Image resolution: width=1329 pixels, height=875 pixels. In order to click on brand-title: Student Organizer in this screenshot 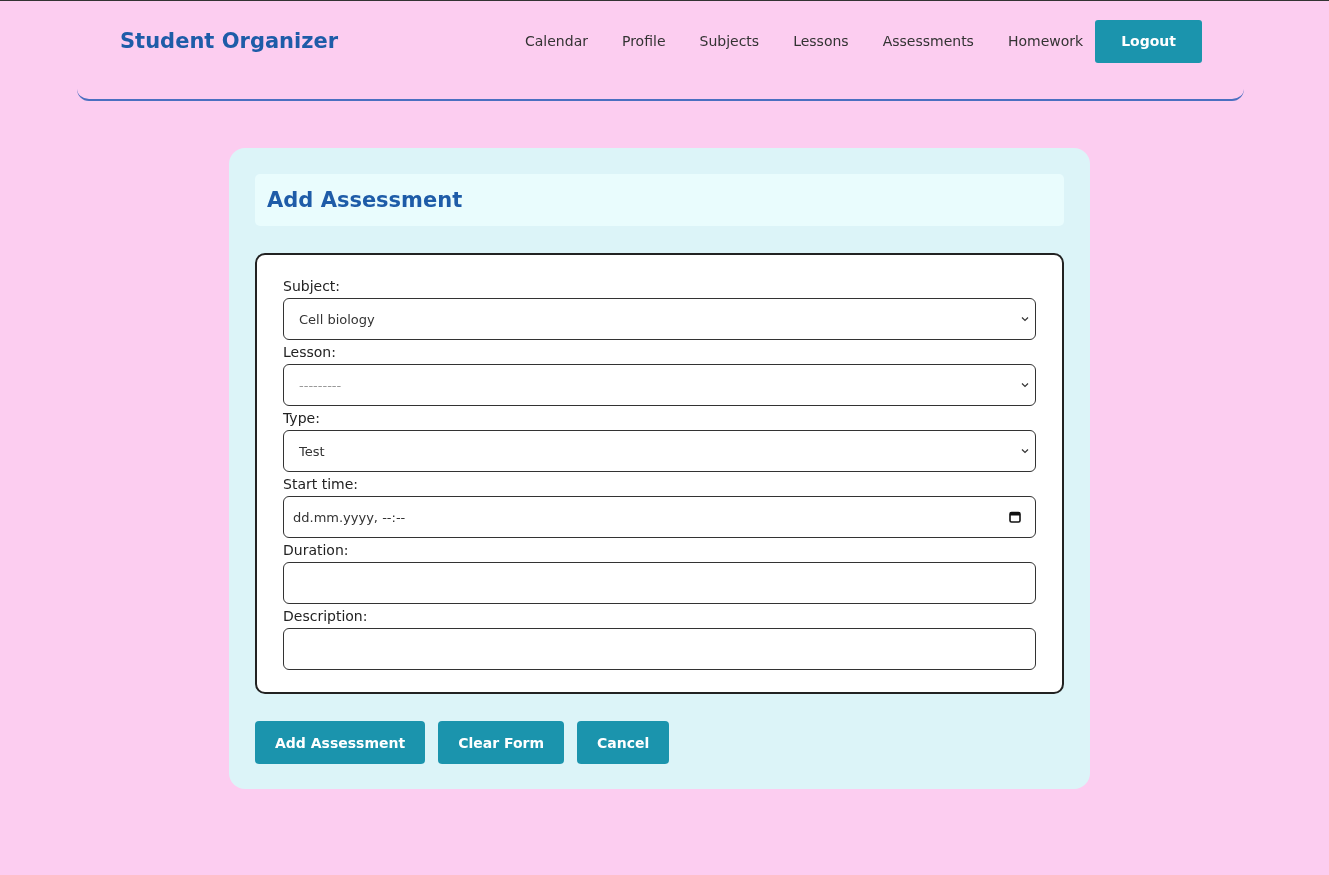, I will do `click(229, 41)`.